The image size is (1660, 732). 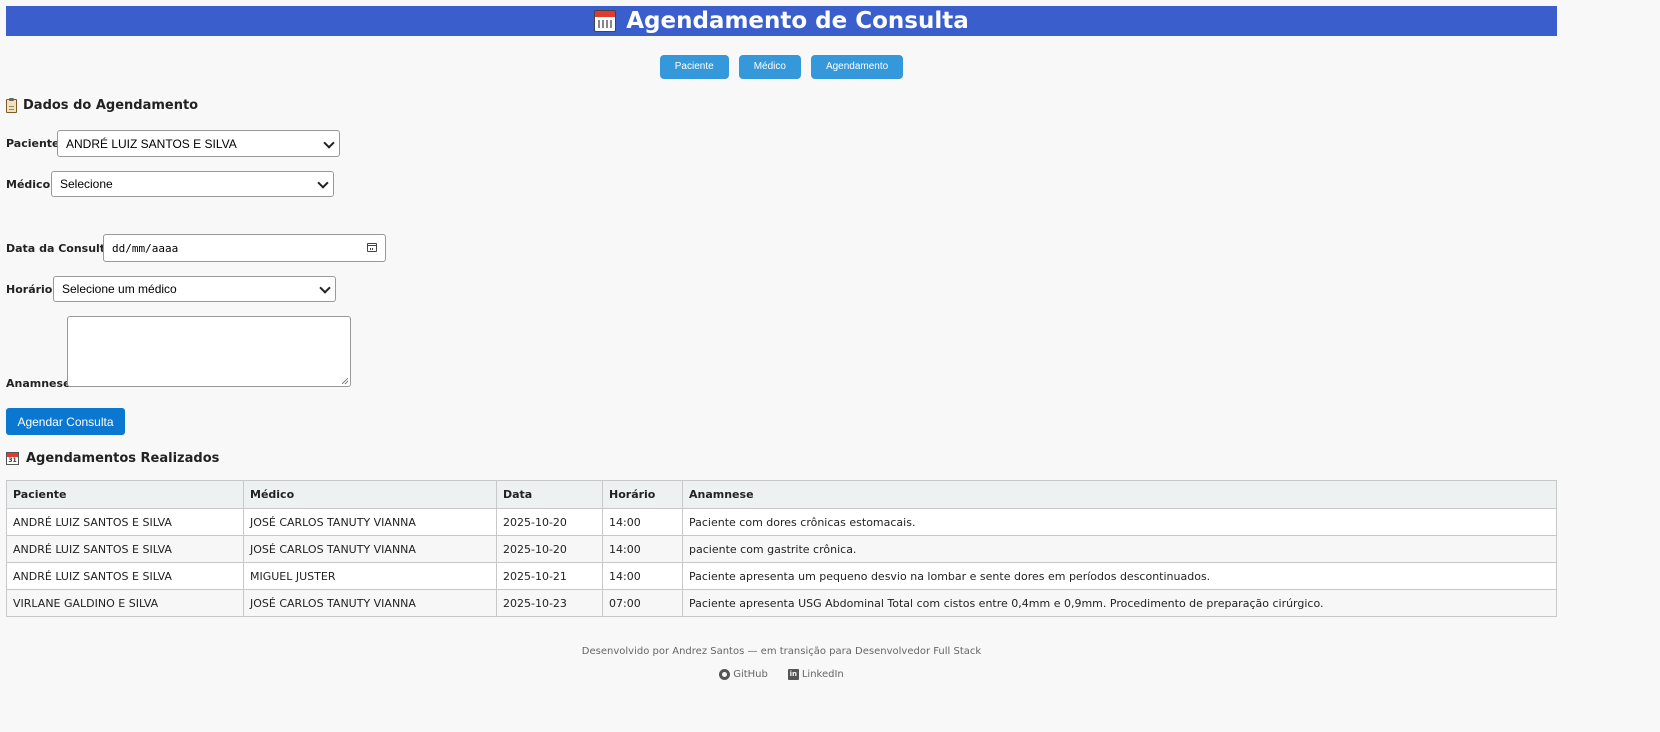 I want to click on column-header: Data, so click(x=549, y=494).